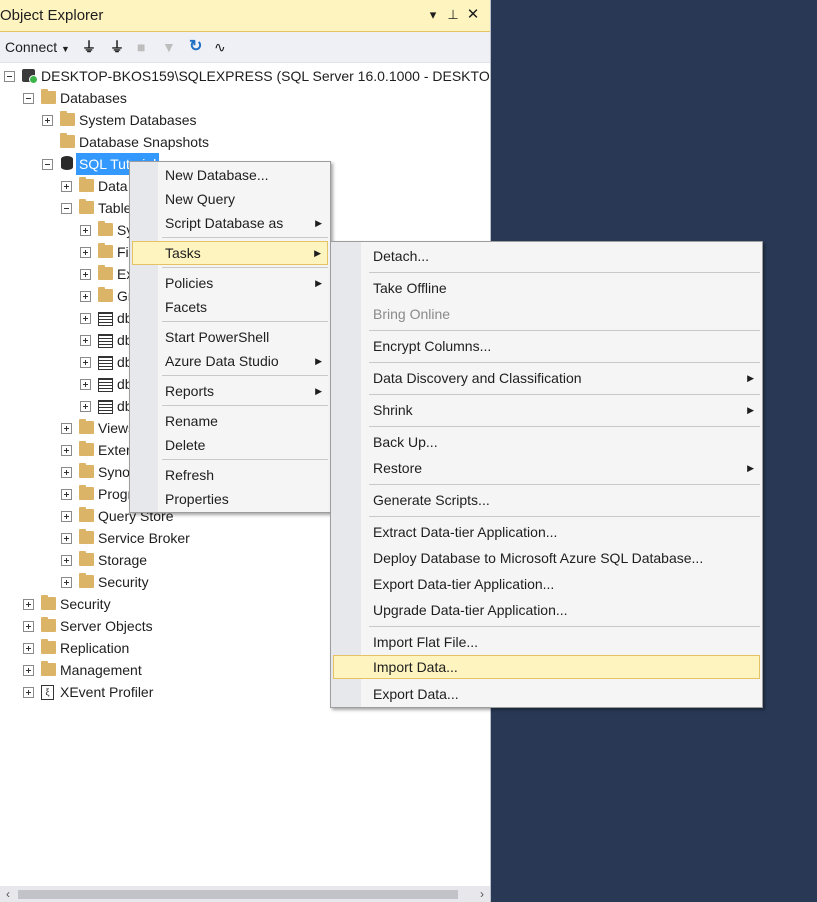 This screenshot has height=902, width=817. Describe the element at coordinates (169, 47) in the screenshot. I see `filter-icon: ▼` at that location.